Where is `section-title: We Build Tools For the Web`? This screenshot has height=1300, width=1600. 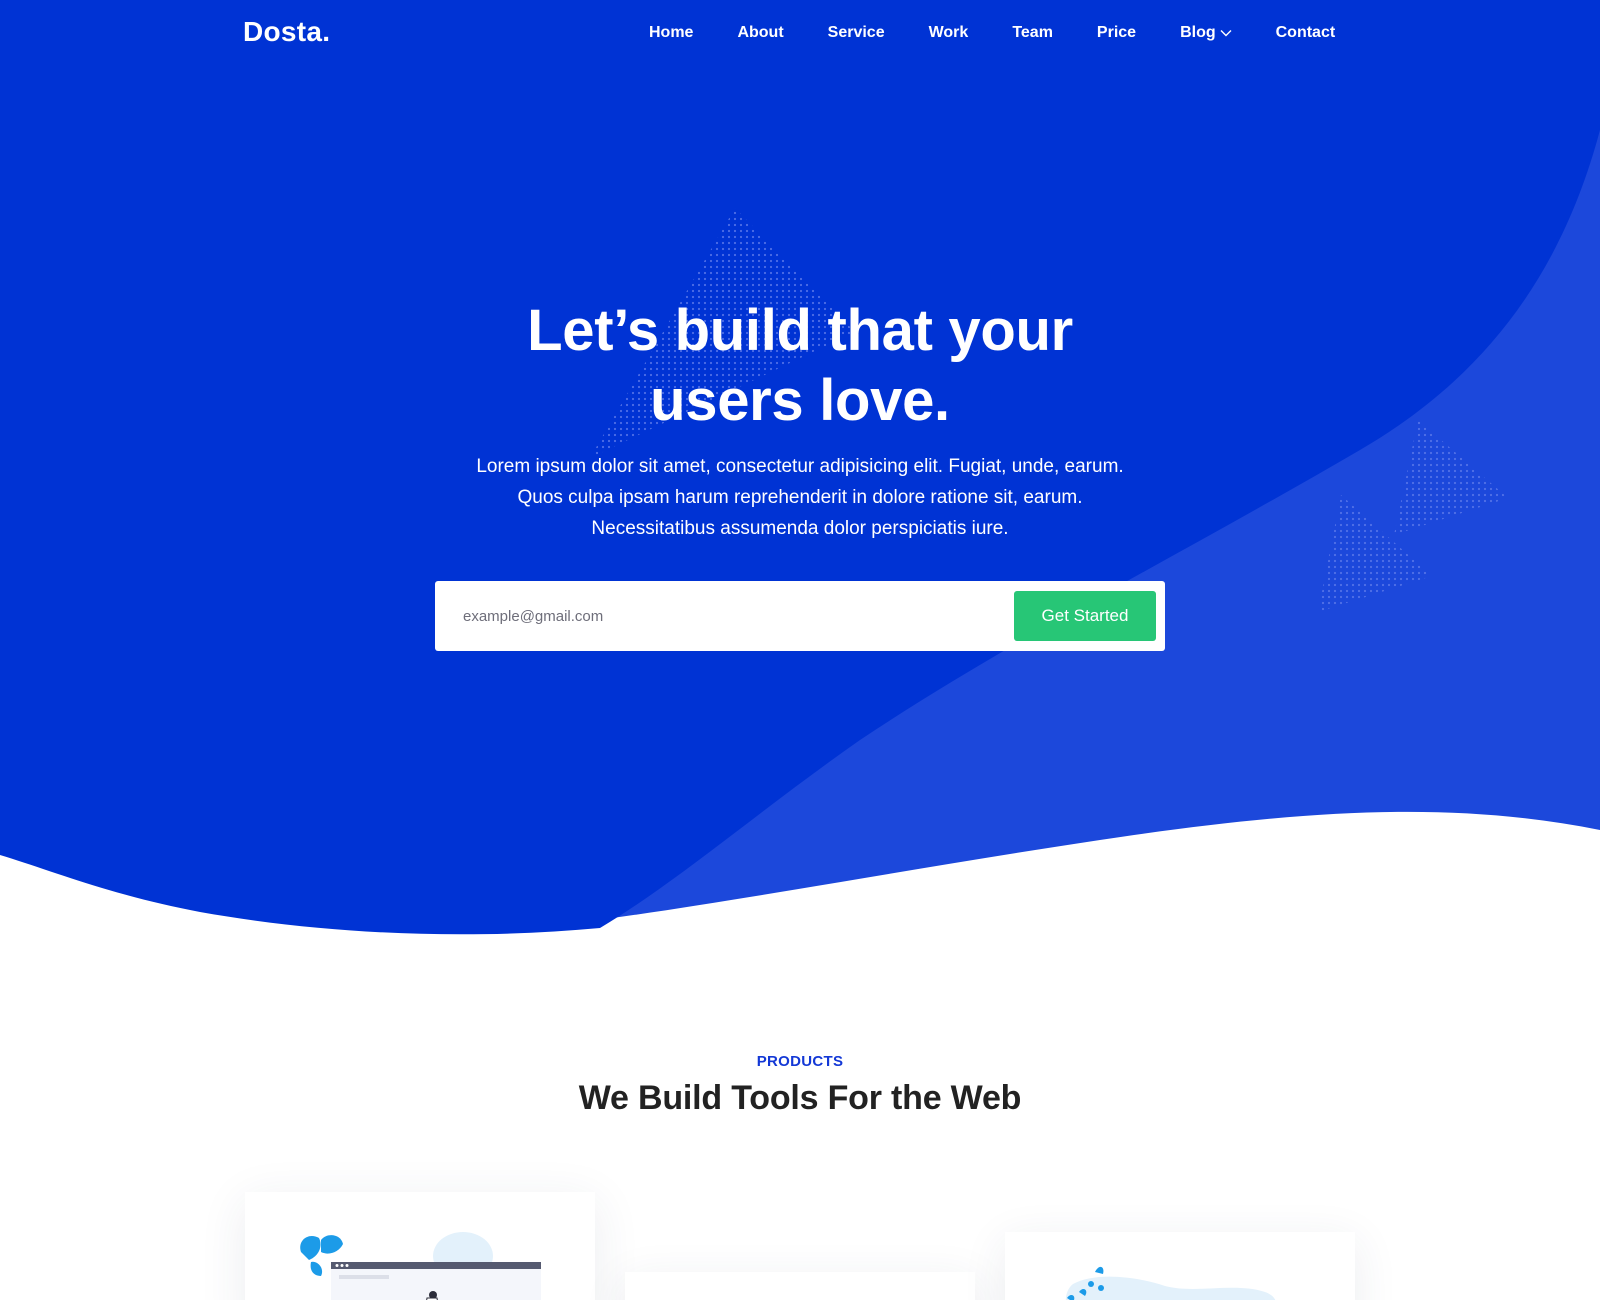
section-title: We Build Tools For the Web is located at coordinates (800, 1098).